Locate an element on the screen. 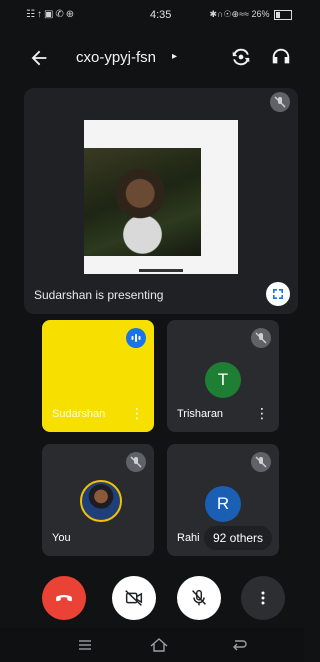 The width and height of the screenshot is (320, 662). back-nav-button is located at coordinates (239, 645).